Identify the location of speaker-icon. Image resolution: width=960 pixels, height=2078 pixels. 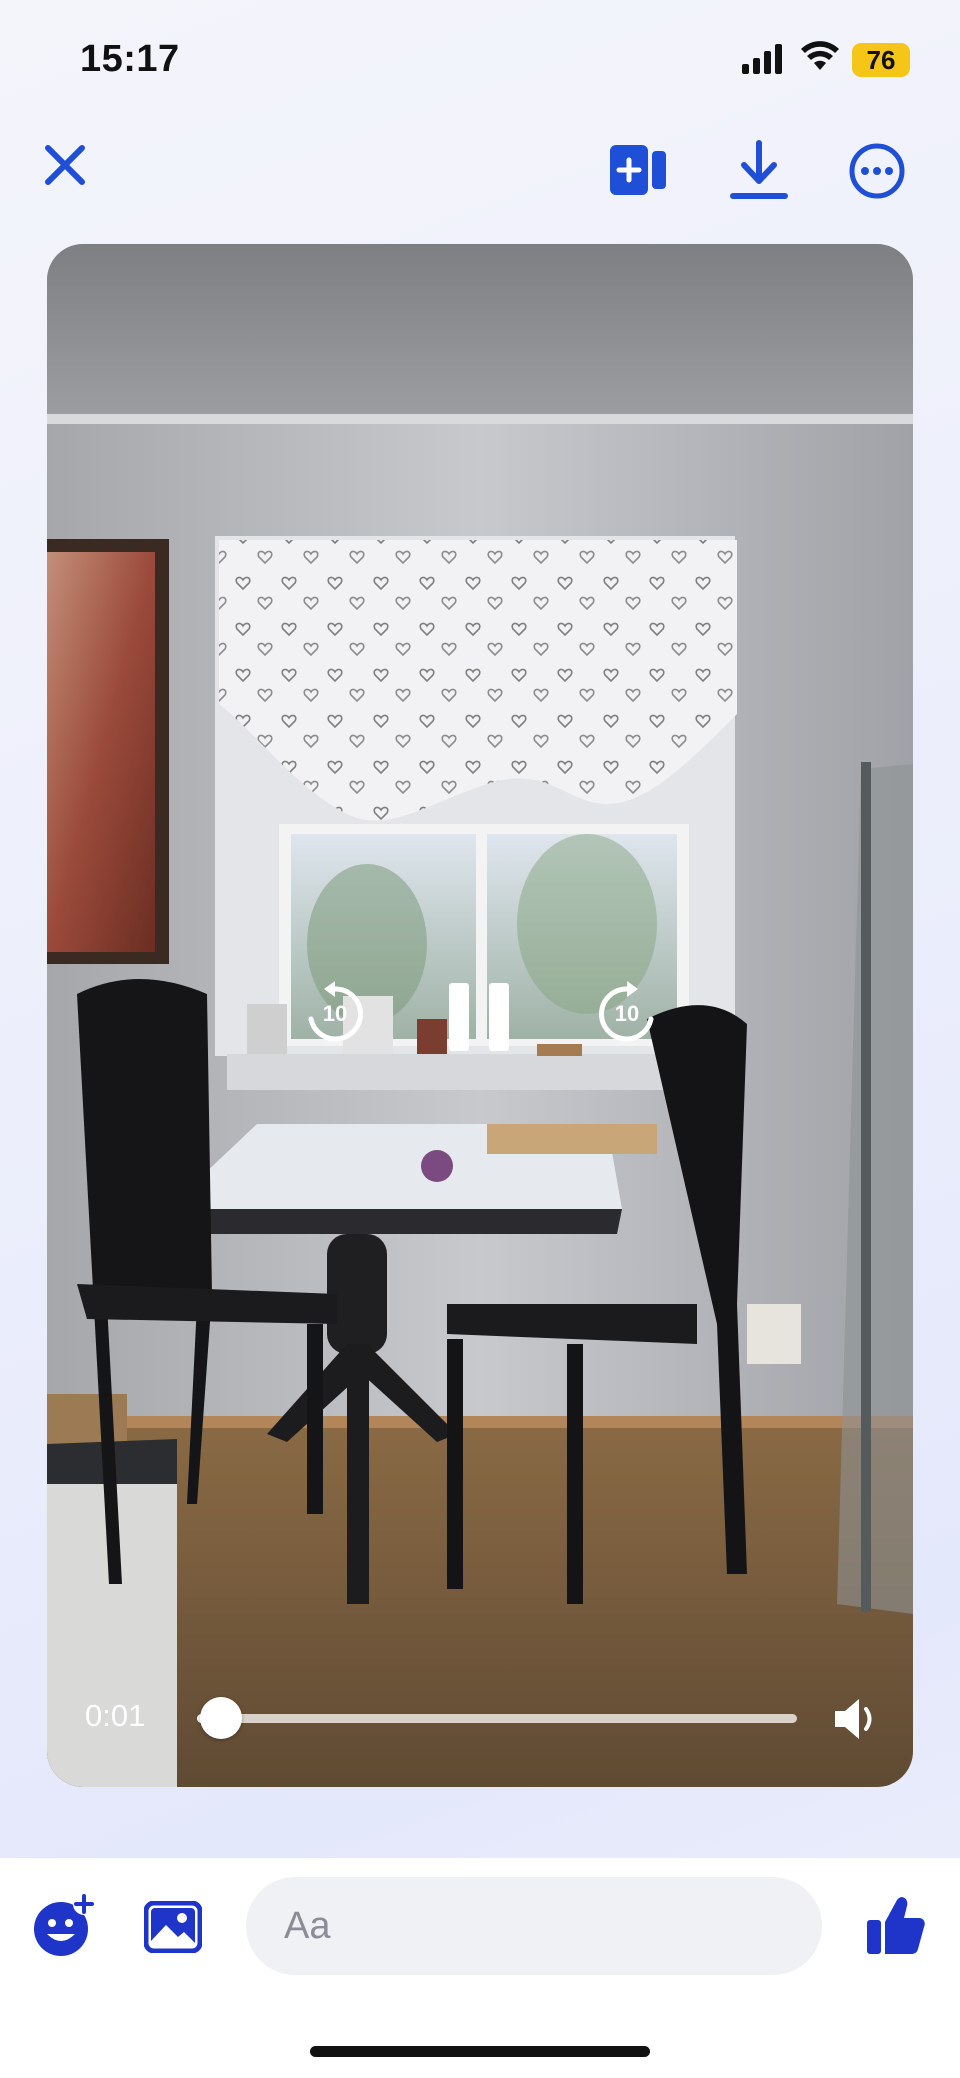
(853, 1719).